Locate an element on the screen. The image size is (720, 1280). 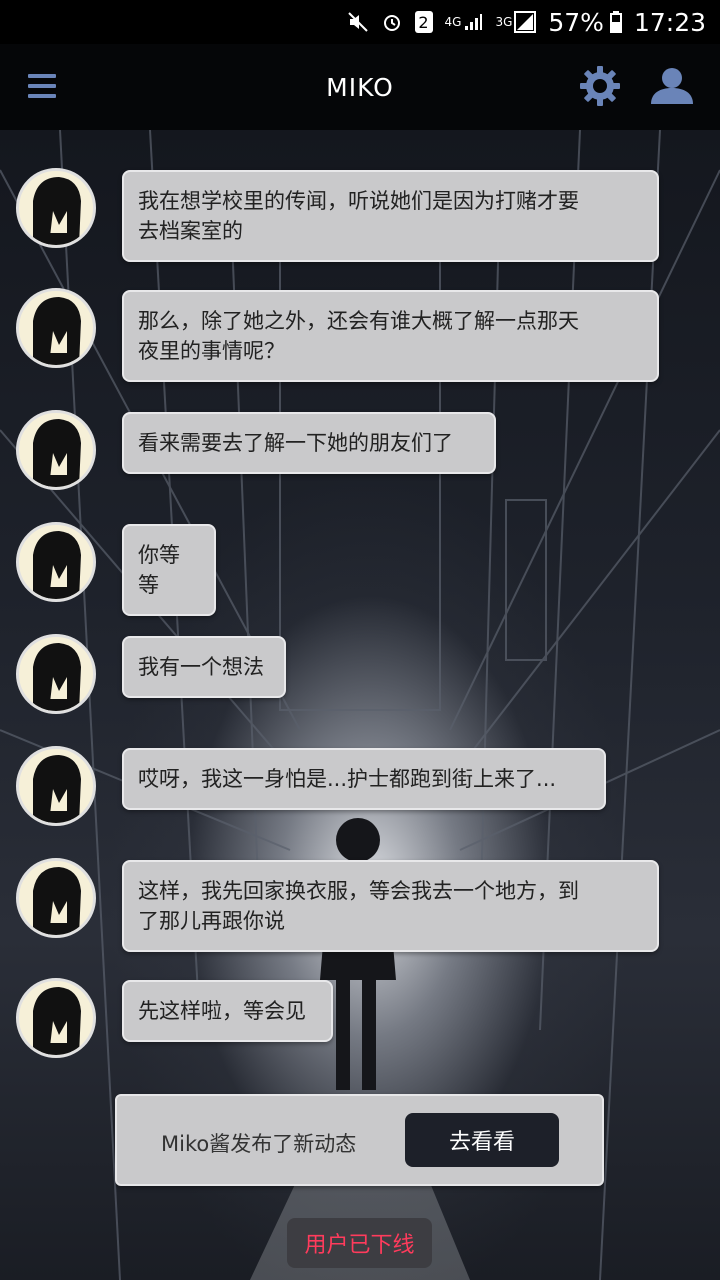
message-text-line: 我在想学校里的传闻，听说她们是因为打赌才要 is located at coordinates (358, 201).